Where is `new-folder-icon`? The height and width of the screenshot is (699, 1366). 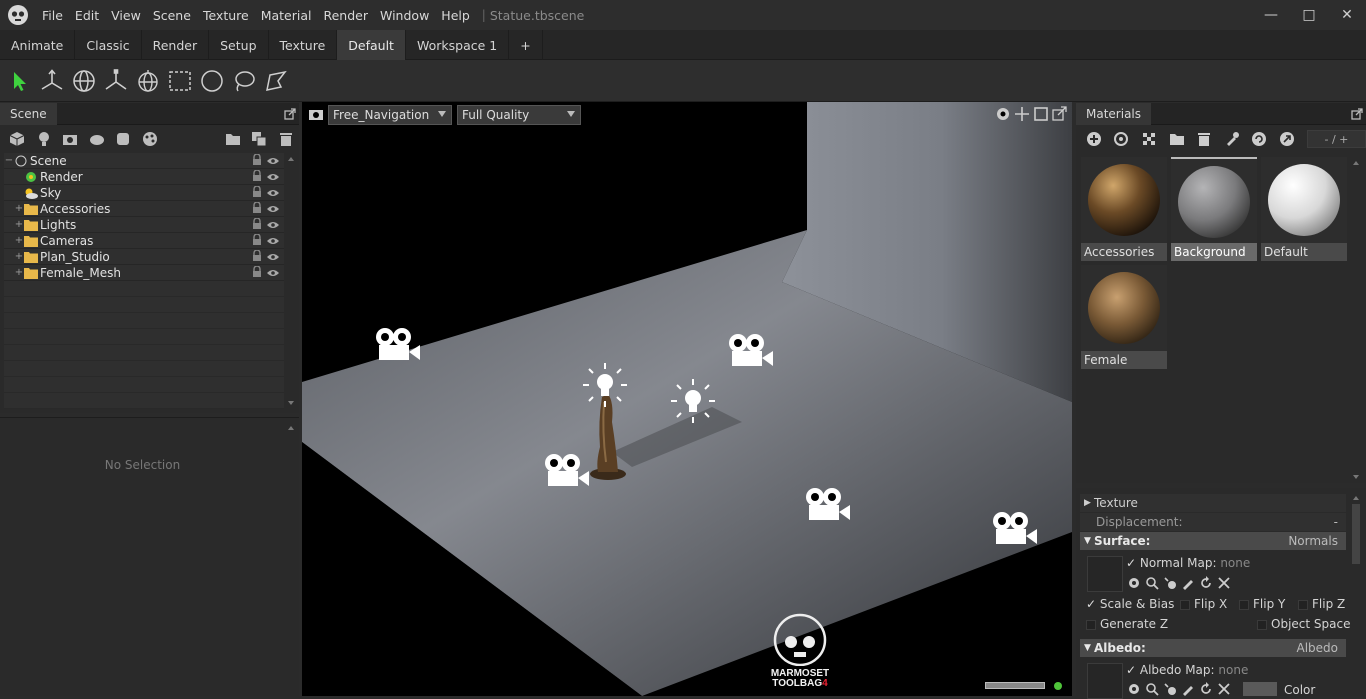
new-folder-icon is located at coordinates (233, 139).